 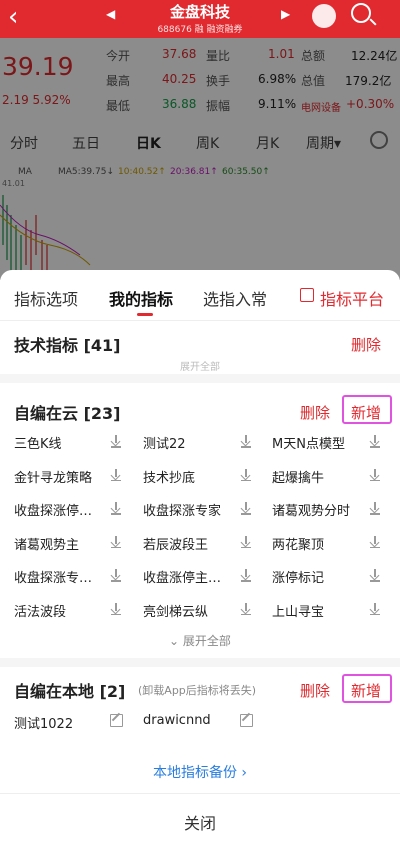 I want to click on cloud-expand-all: ⌄ 展开全部, so click(x=200, y=640).